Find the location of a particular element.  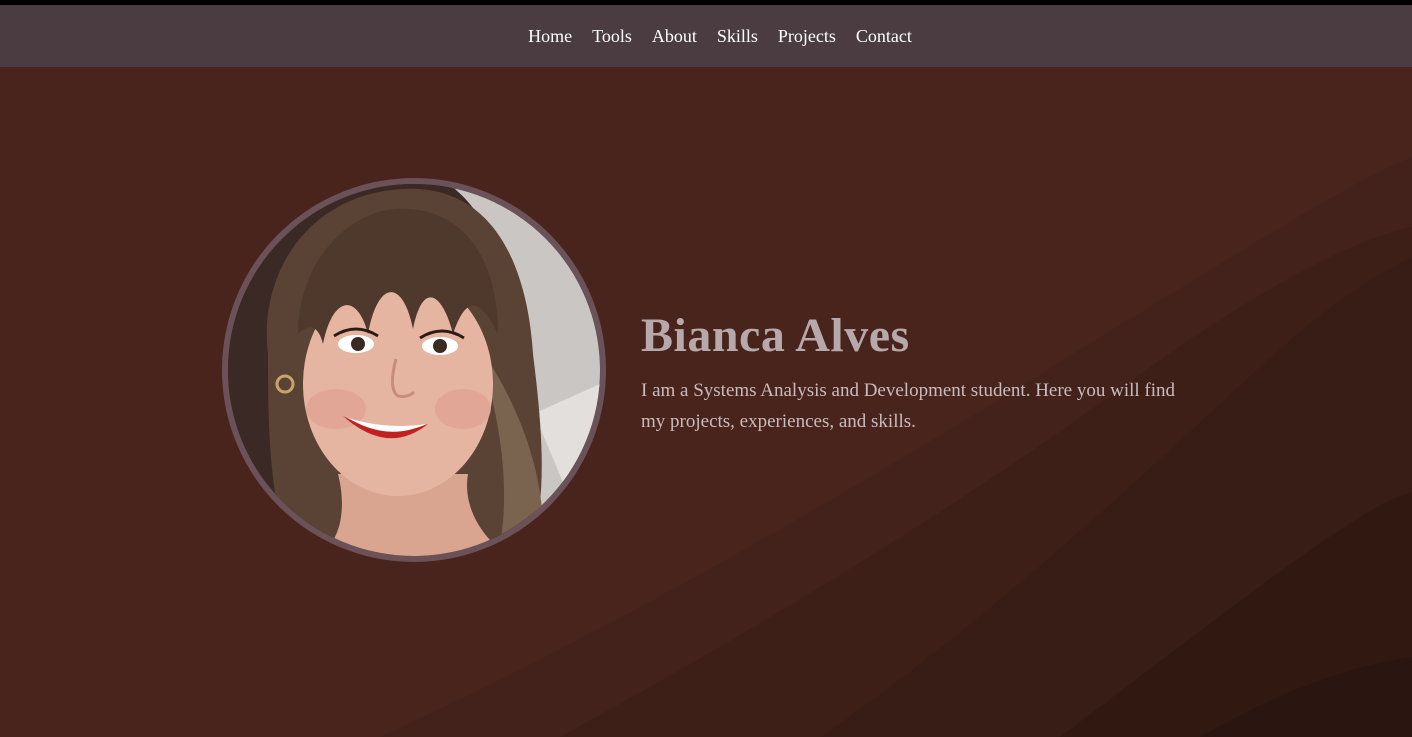

nav-item-skills: Skills is located at coordinates (737, 36).